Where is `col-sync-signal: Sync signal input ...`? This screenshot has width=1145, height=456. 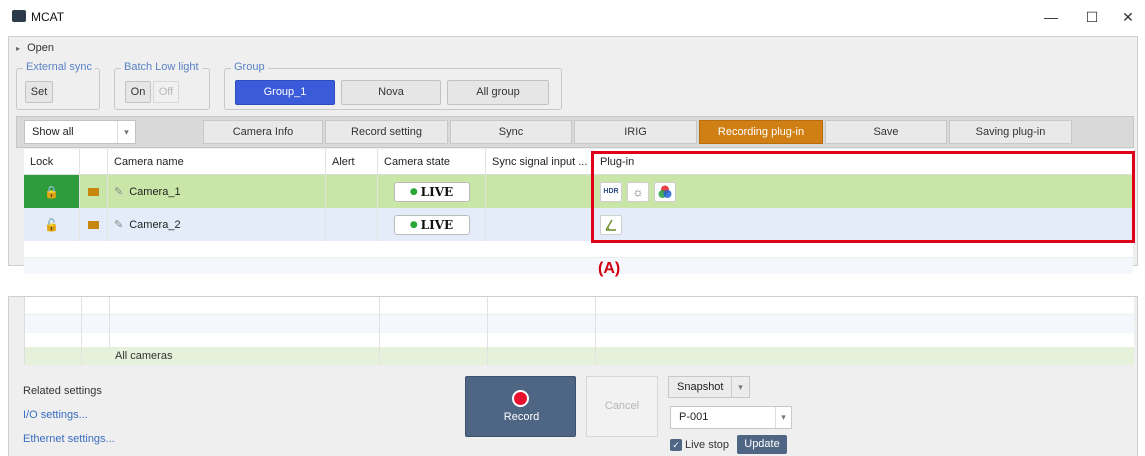
col-sync-signal: Sync signal input ... is located at coordinates (540, 161).